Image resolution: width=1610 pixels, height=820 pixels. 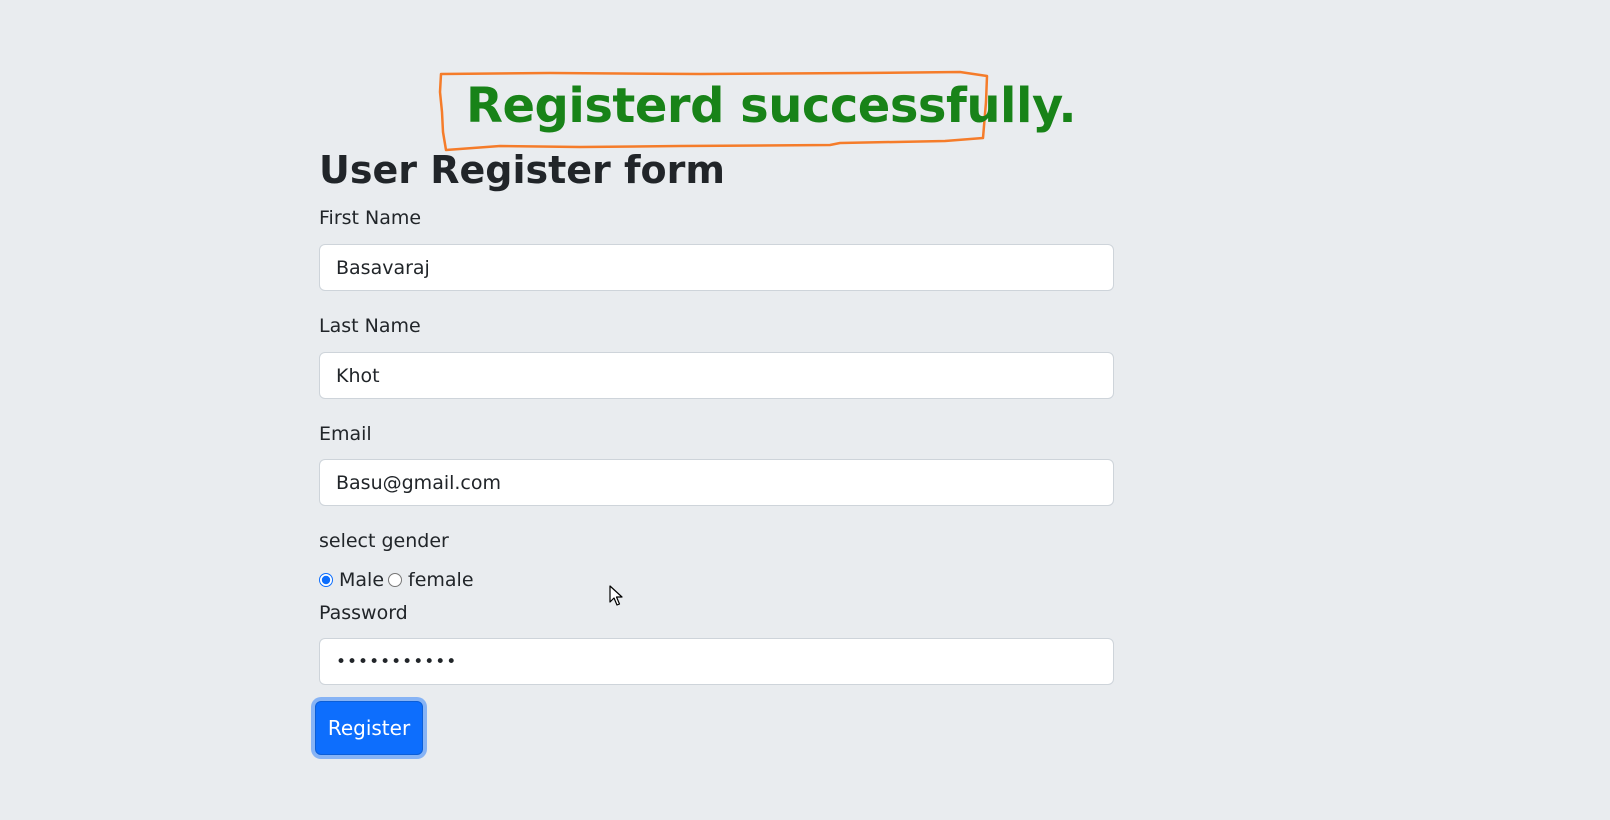 I want to click on success-message-box: Registerd successfully., so click(x=757, y=111).